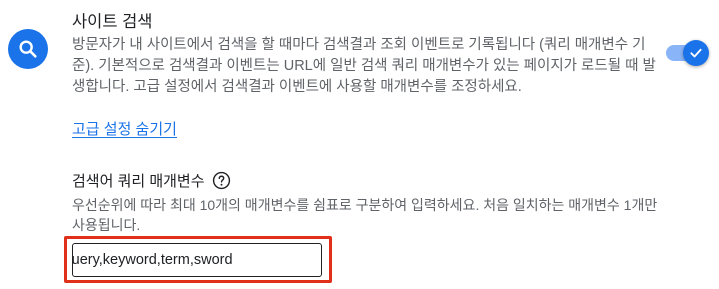  I want to click on site-search-toggle, so click(689, 53).